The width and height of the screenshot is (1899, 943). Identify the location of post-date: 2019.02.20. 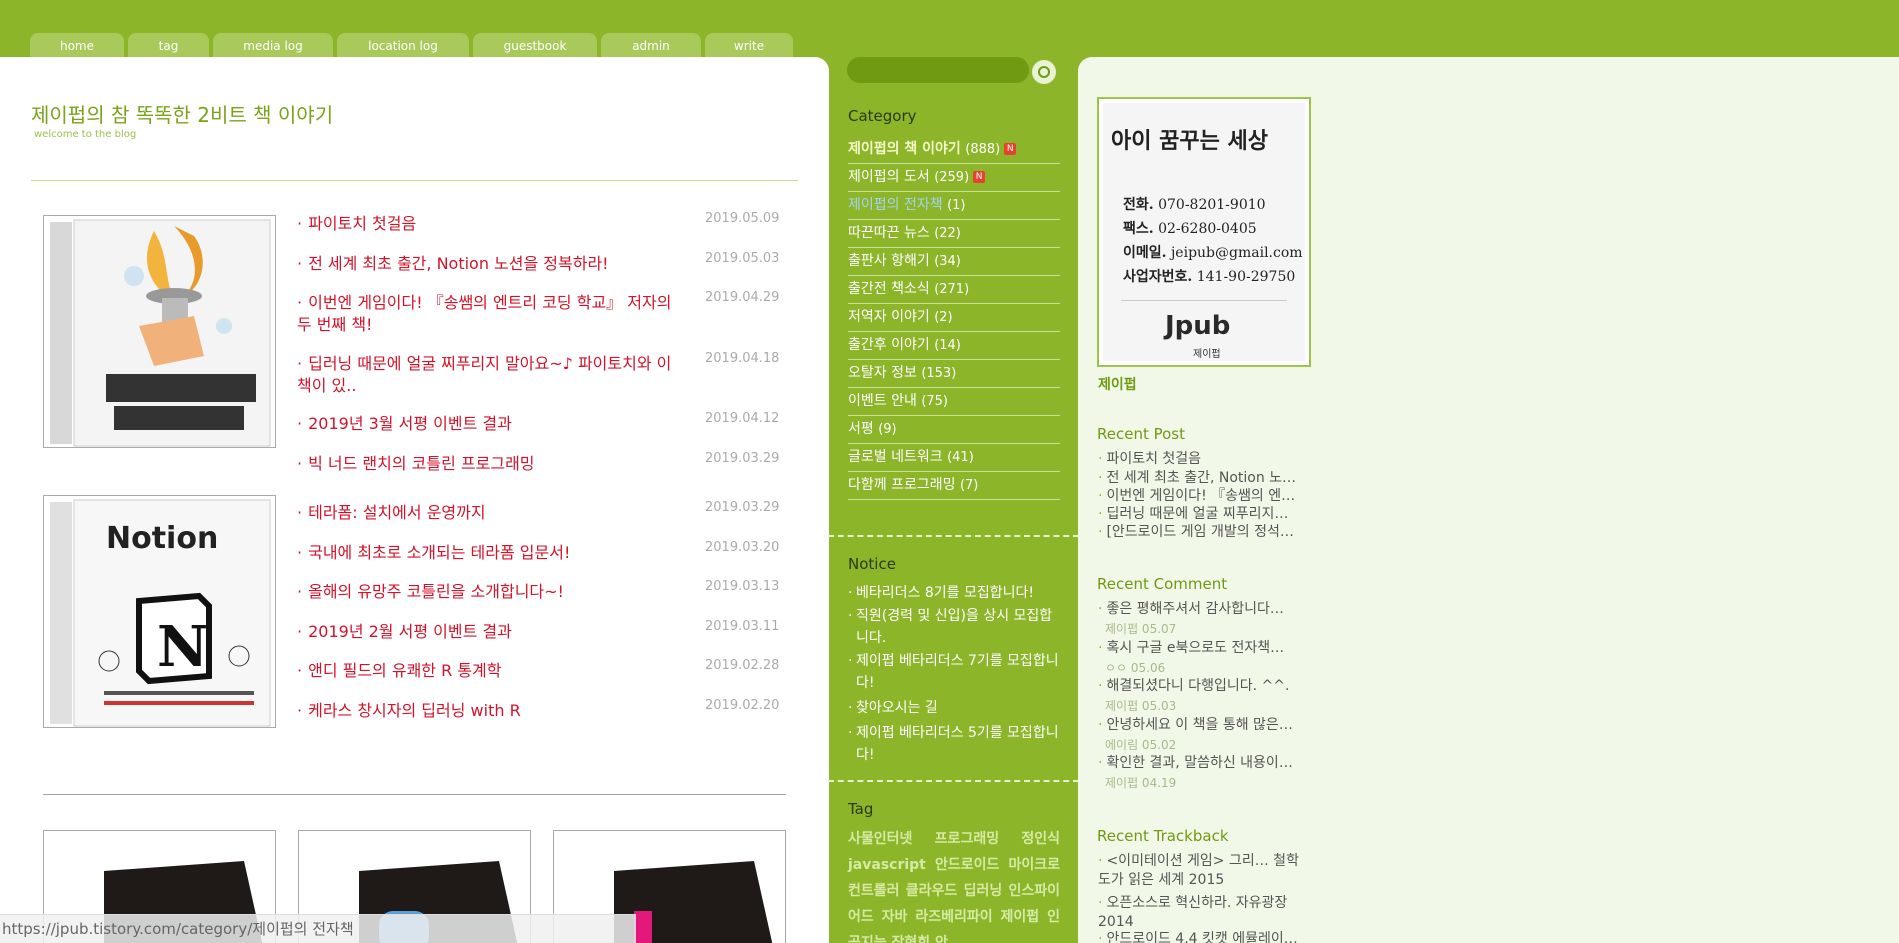
(742, 705).